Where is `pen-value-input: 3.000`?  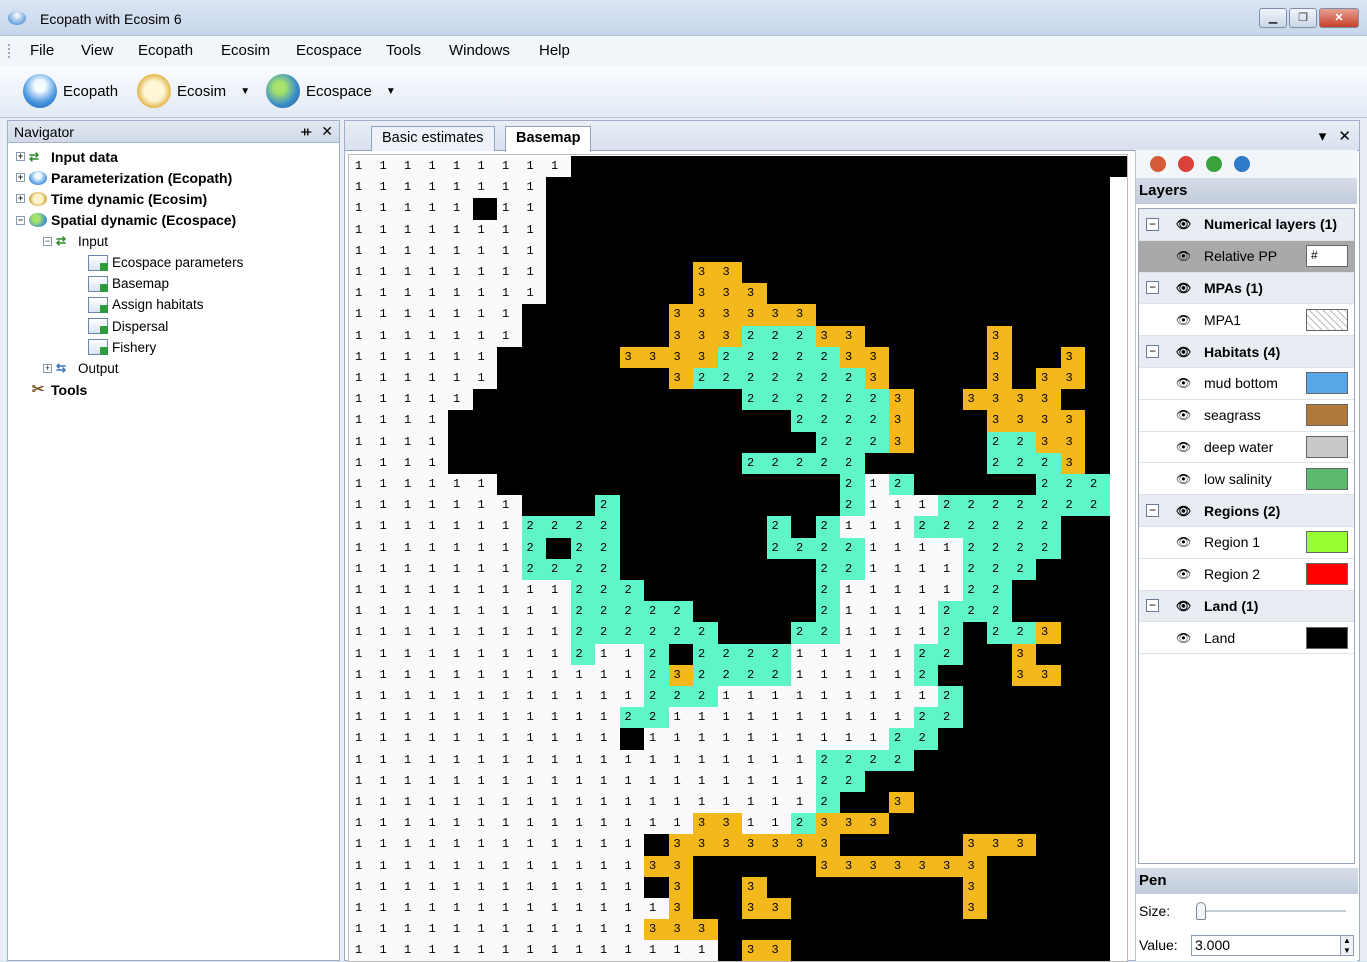
pen-value-input: 3.000 is located at coordinates (1266, 945).